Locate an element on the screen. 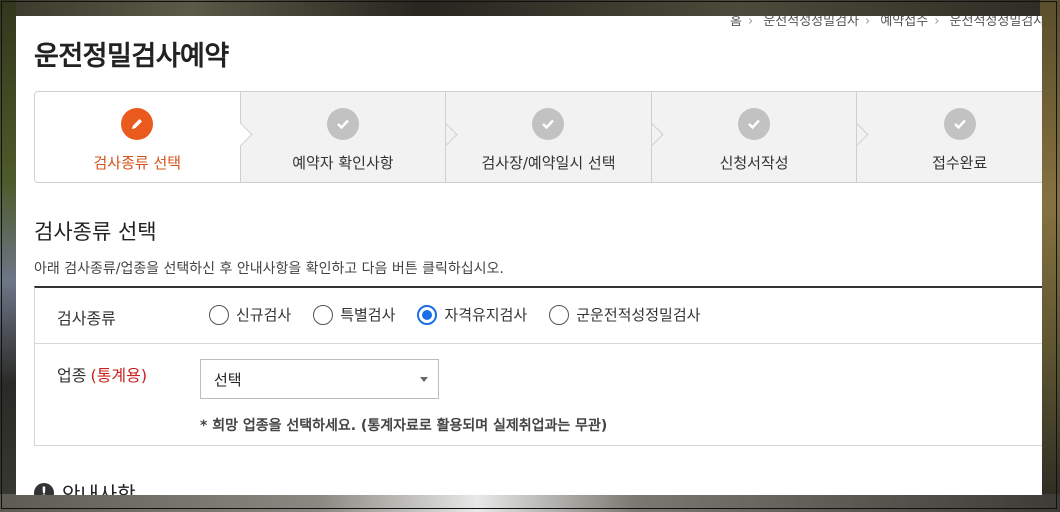 This screenshot has width=1060, height=512. guide-header: ! 안내사항 is located at coordinates (85, 486).